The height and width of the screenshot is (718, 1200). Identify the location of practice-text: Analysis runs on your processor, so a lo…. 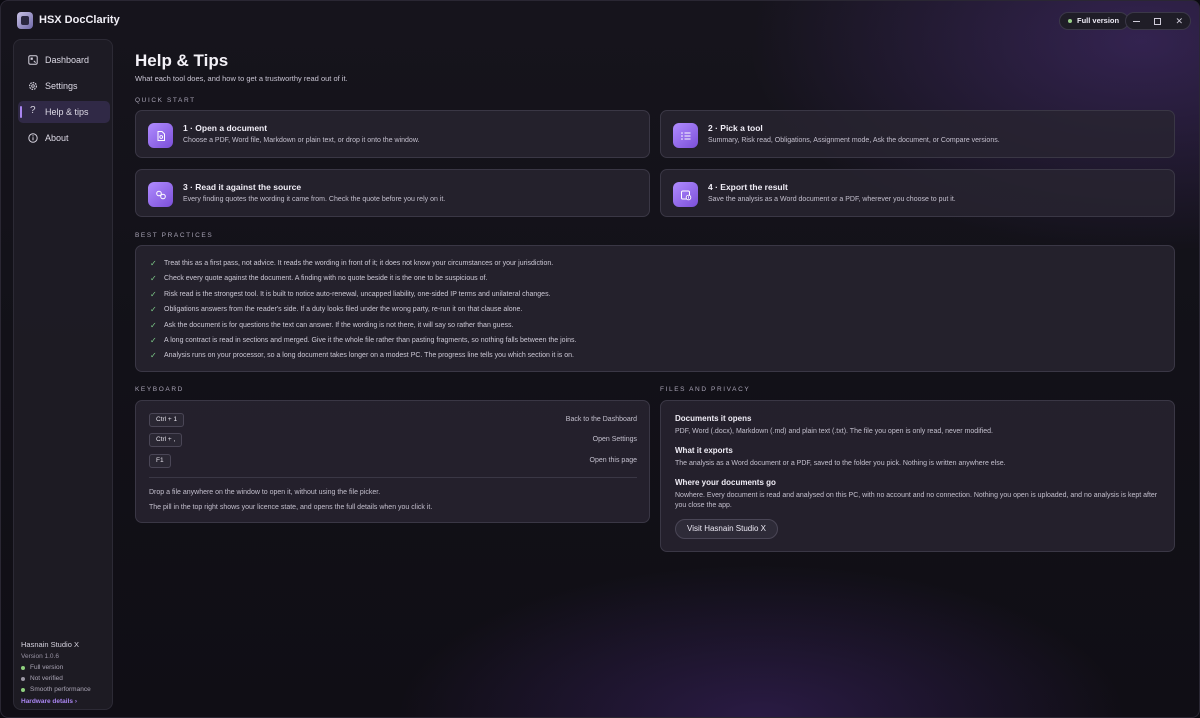
(369, 355).